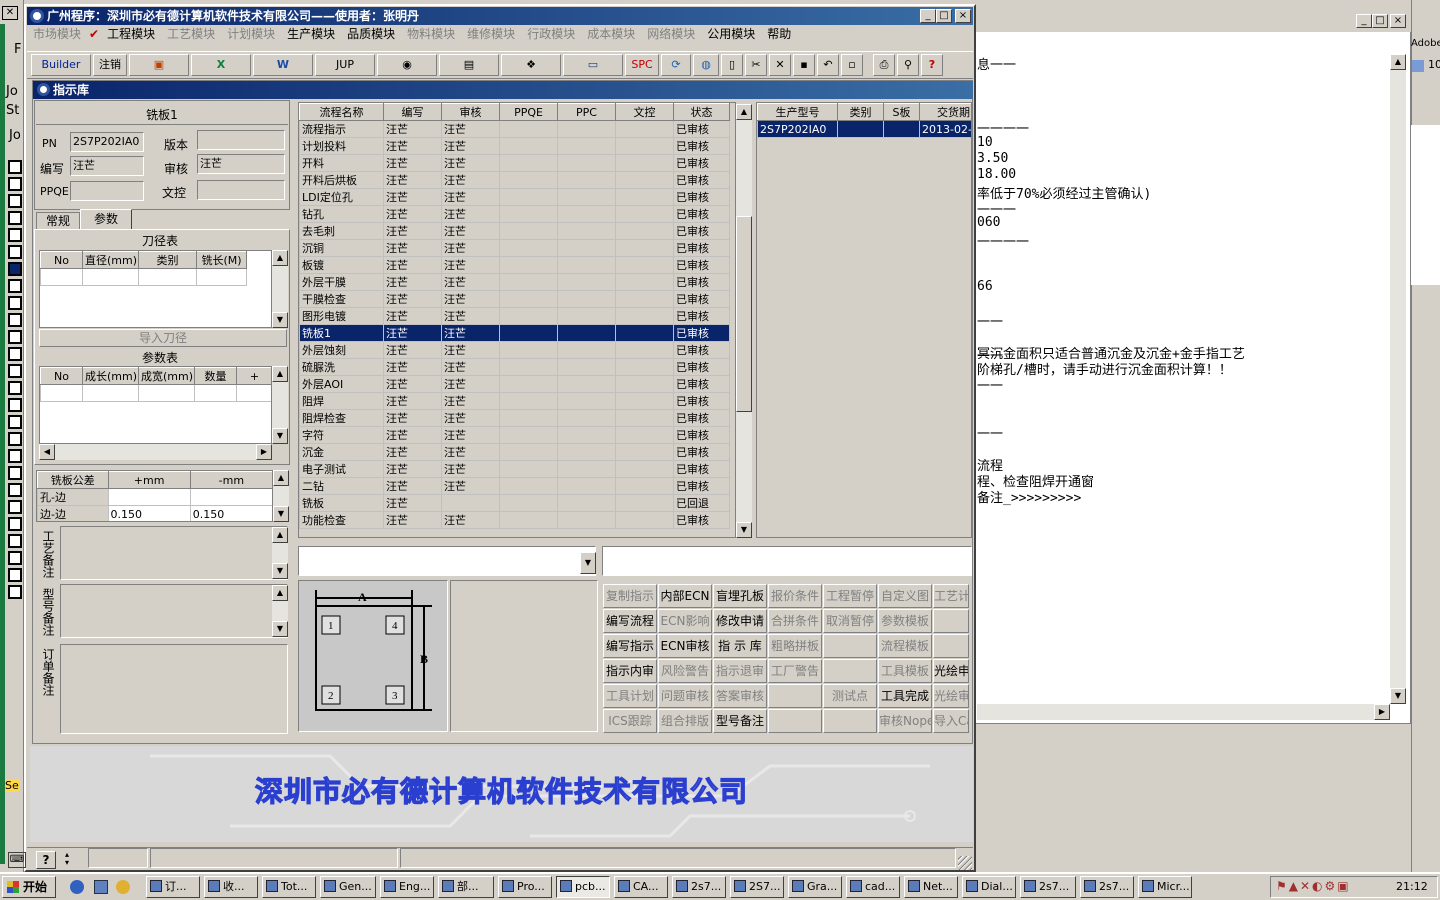 This screenshot has height=900, width=1440. Describe the element at coordinates (514, 486) in the screenshot. I see `flow-row: 二钻 汪芒 汪芒 已审核` at that location.